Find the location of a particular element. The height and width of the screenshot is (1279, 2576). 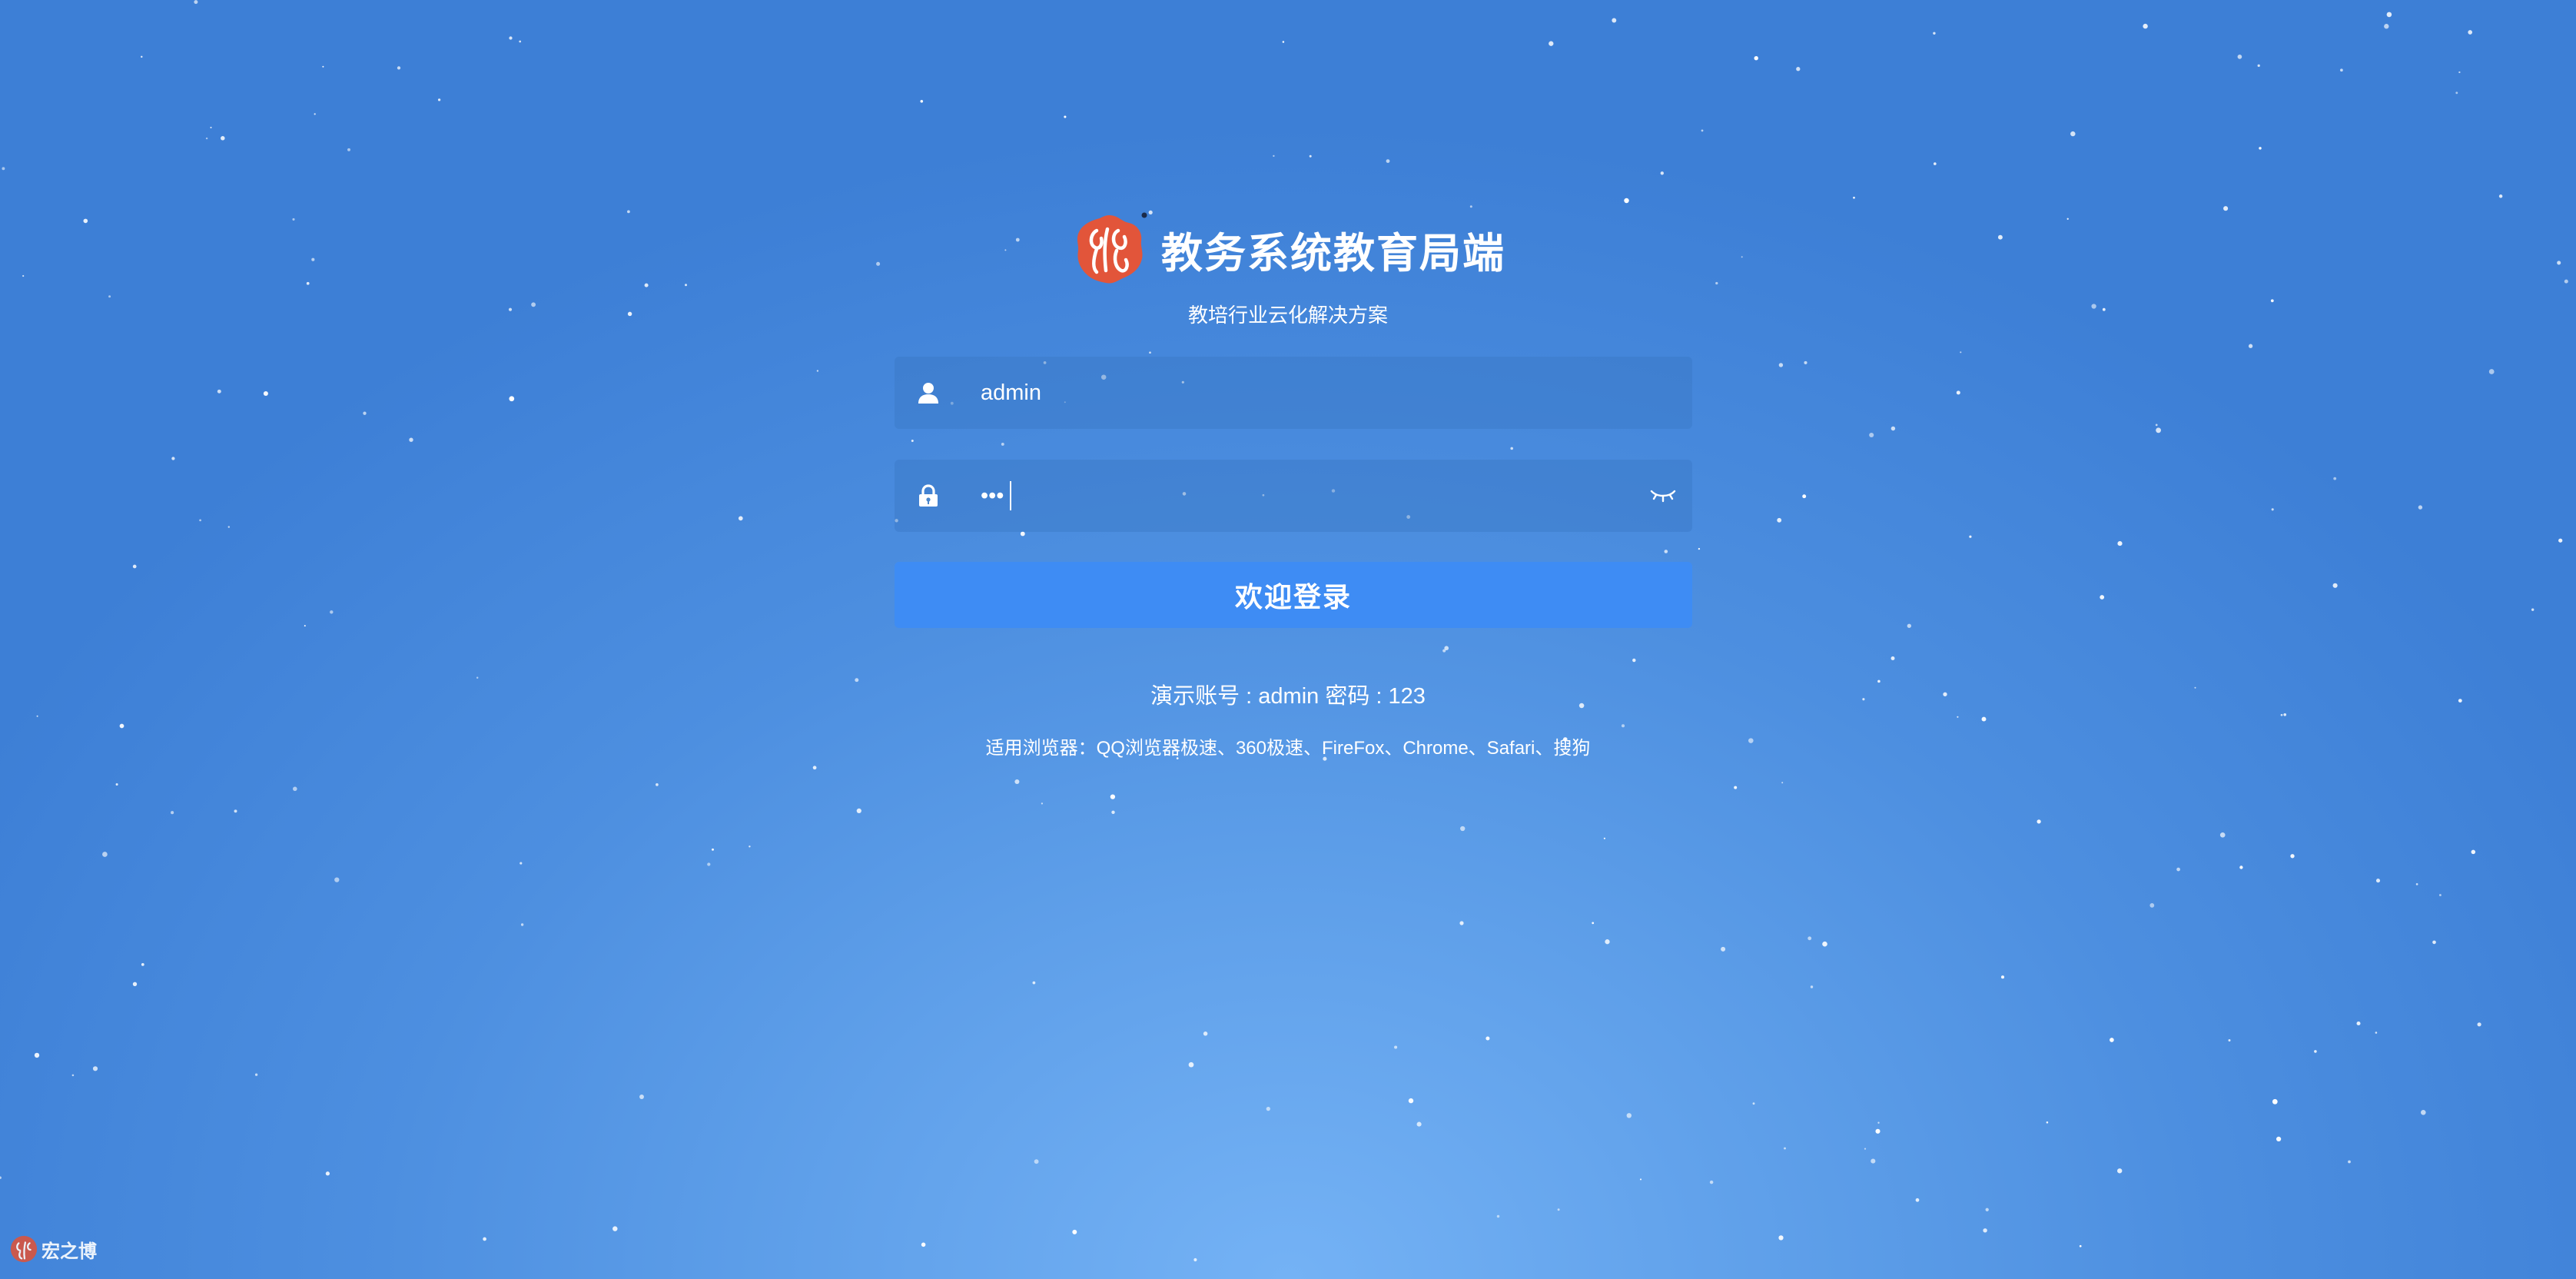

login-button: 欢迎登录 is located at coordinates (1293, 595).